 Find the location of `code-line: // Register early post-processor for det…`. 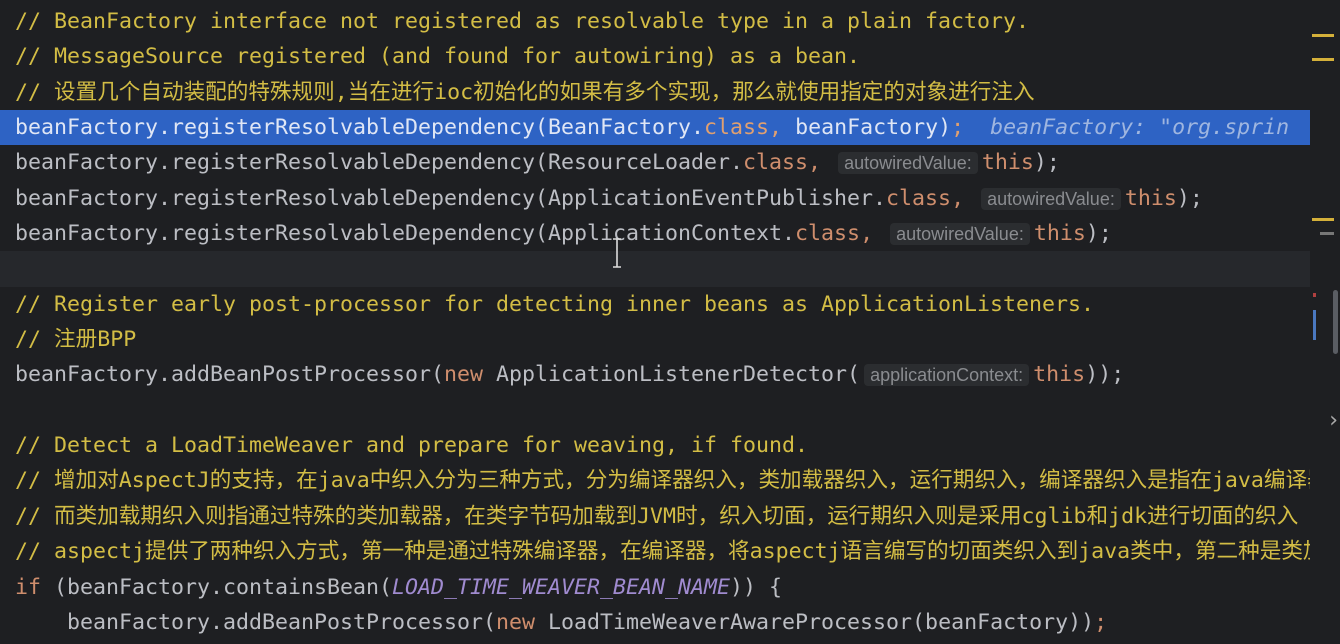

code-line: // Register early post-processor for det… is located at coordinates (655, 304).